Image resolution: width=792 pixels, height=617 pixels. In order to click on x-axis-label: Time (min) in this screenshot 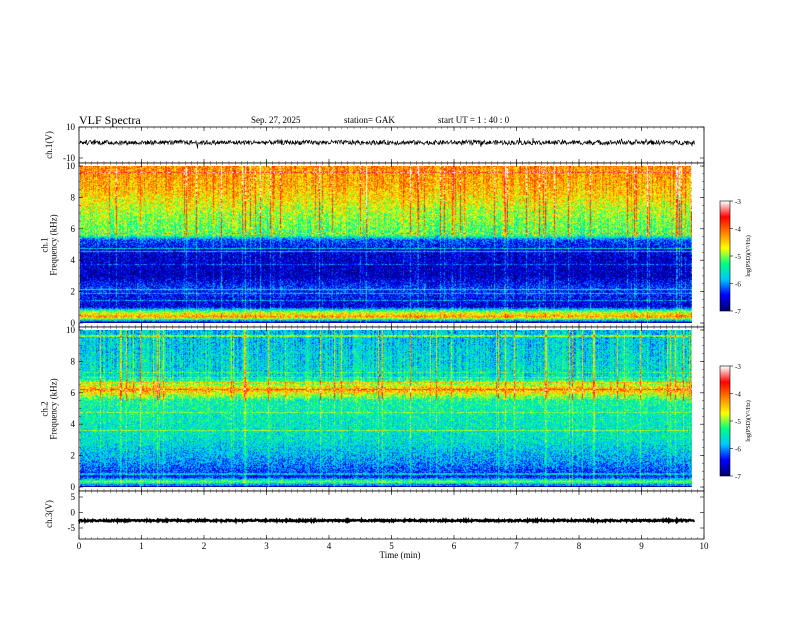, I will do `click(400, 555)`.